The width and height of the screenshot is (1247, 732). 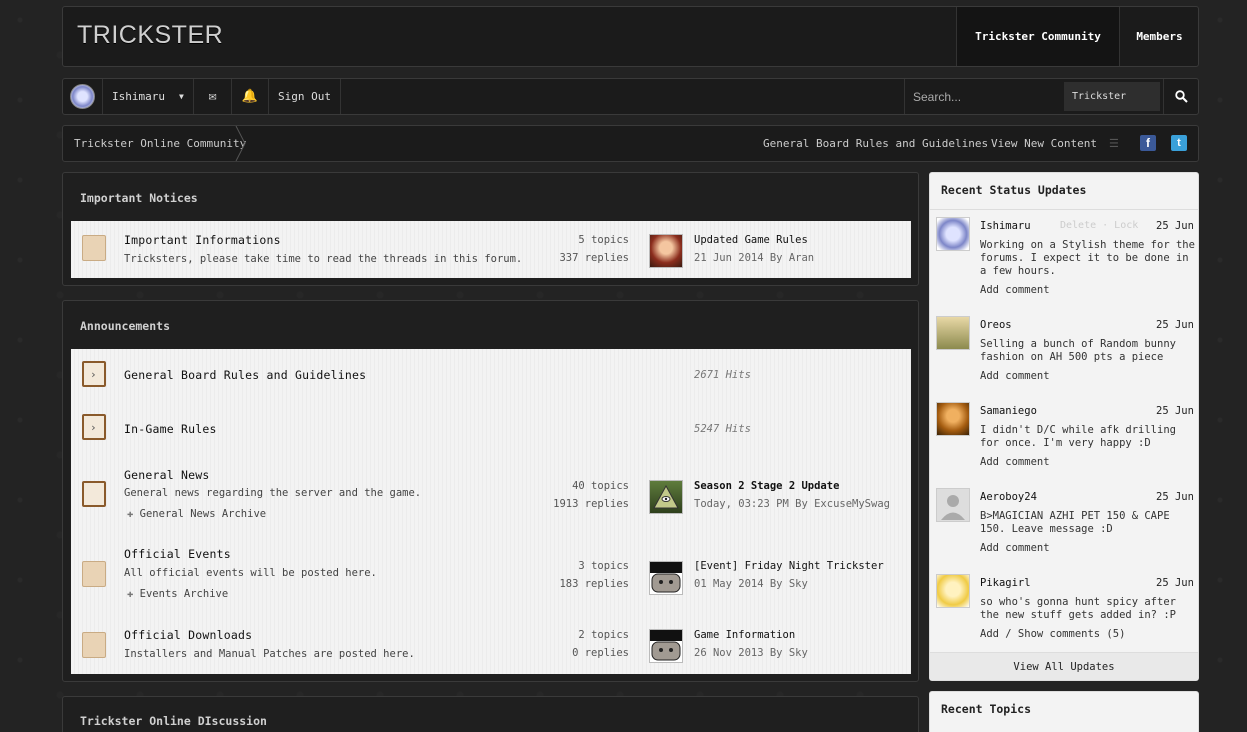 What do you see at coordinates (173, 721) in the screenshot?
I see `category-title: Trickster Online DIscussion` at bounding box center [173, 721].